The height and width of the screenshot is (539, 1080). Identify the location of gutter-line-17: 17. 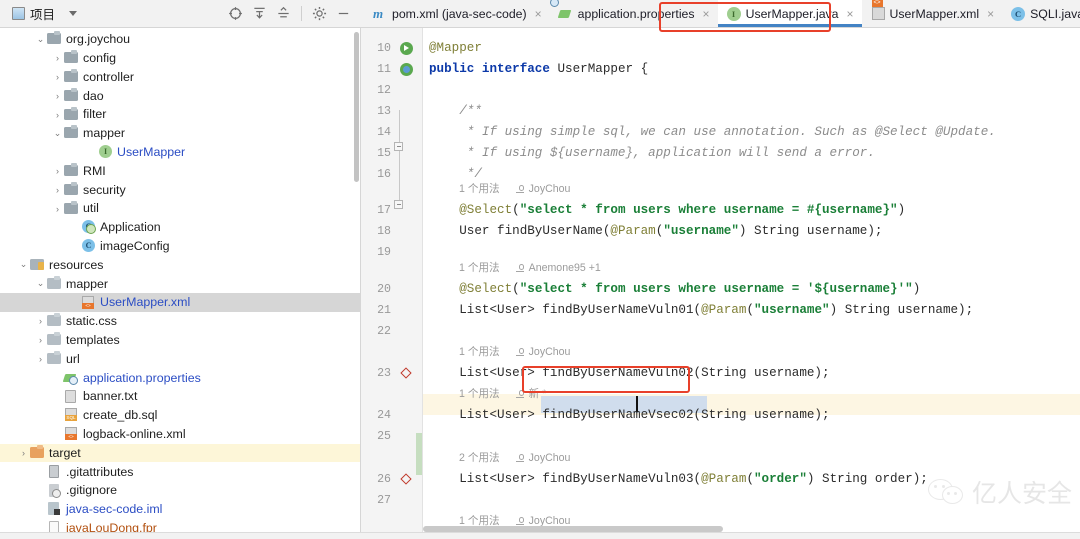
(392, 210).